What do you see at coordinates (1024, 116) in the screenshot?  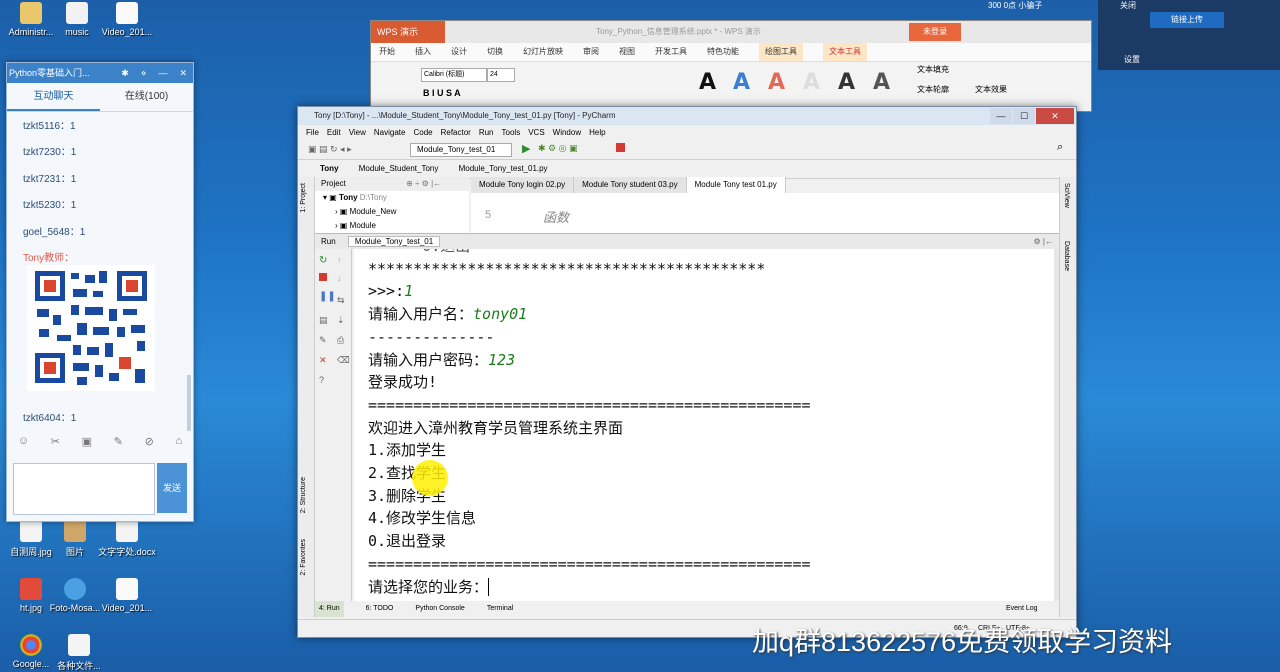 I see `maximize-icon: ☐` at bounding box center [1024, 116].